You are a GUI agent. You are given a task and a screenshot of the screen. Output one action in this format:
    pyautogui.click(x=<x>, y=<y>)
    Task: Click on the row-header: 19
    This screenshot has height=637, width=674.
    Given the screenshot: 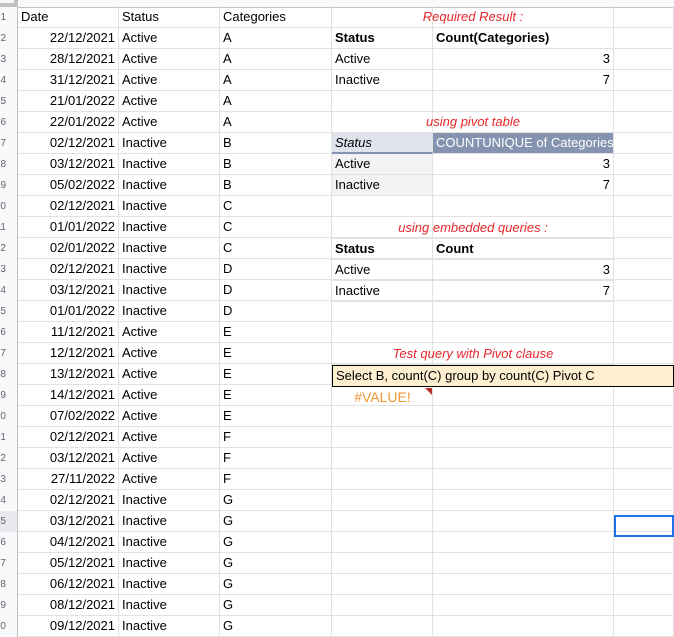 What is the action you would take?
    pyautogui.click(x=9, y=395)
    